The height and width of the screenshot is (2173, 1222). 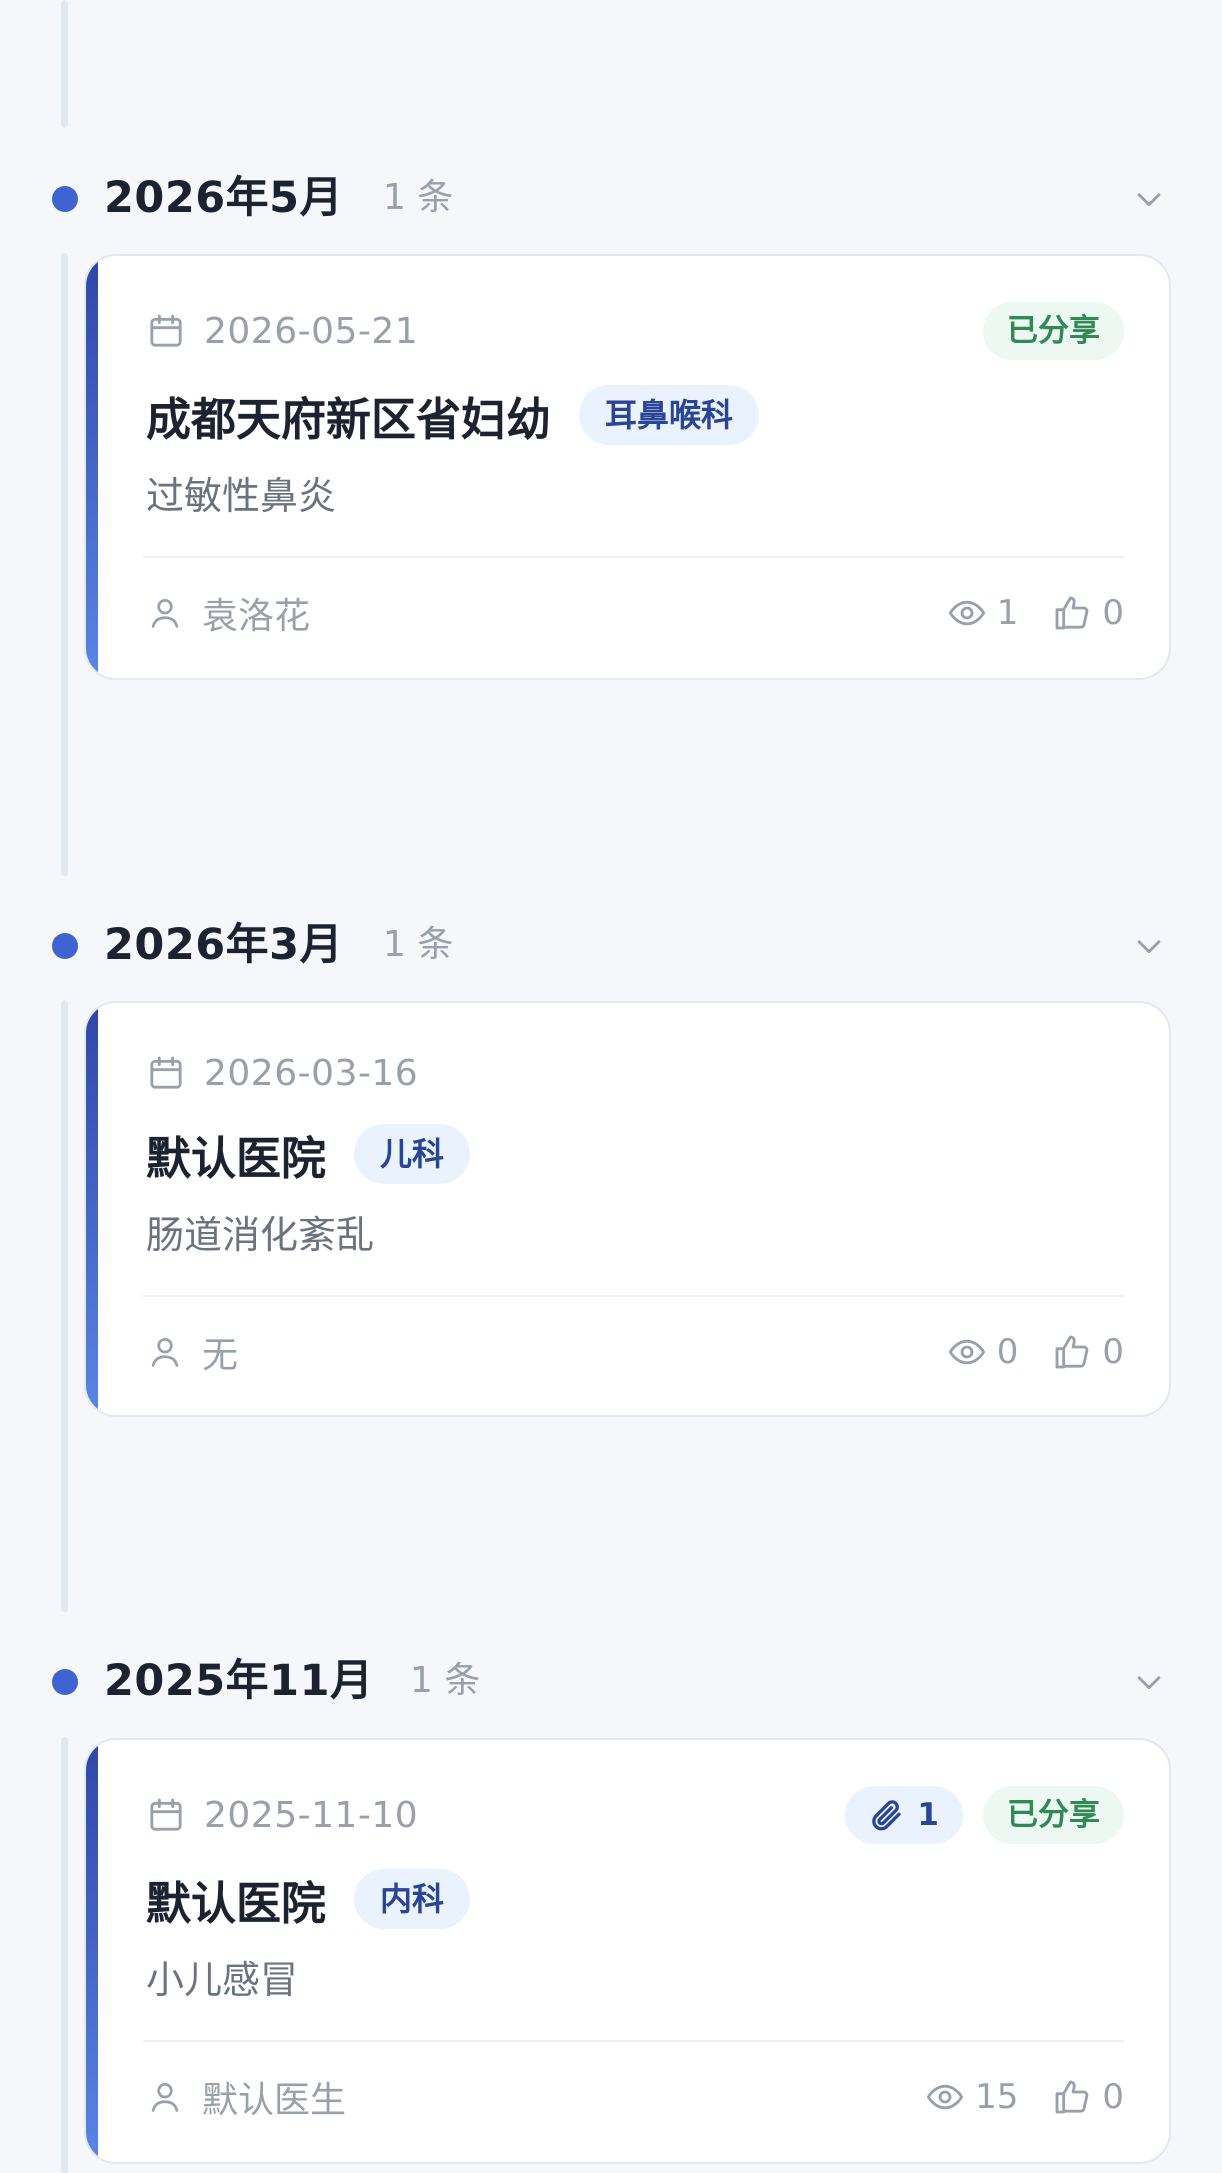 I want to click on record-date: 2026-05-21, so click(x=282, y=331).